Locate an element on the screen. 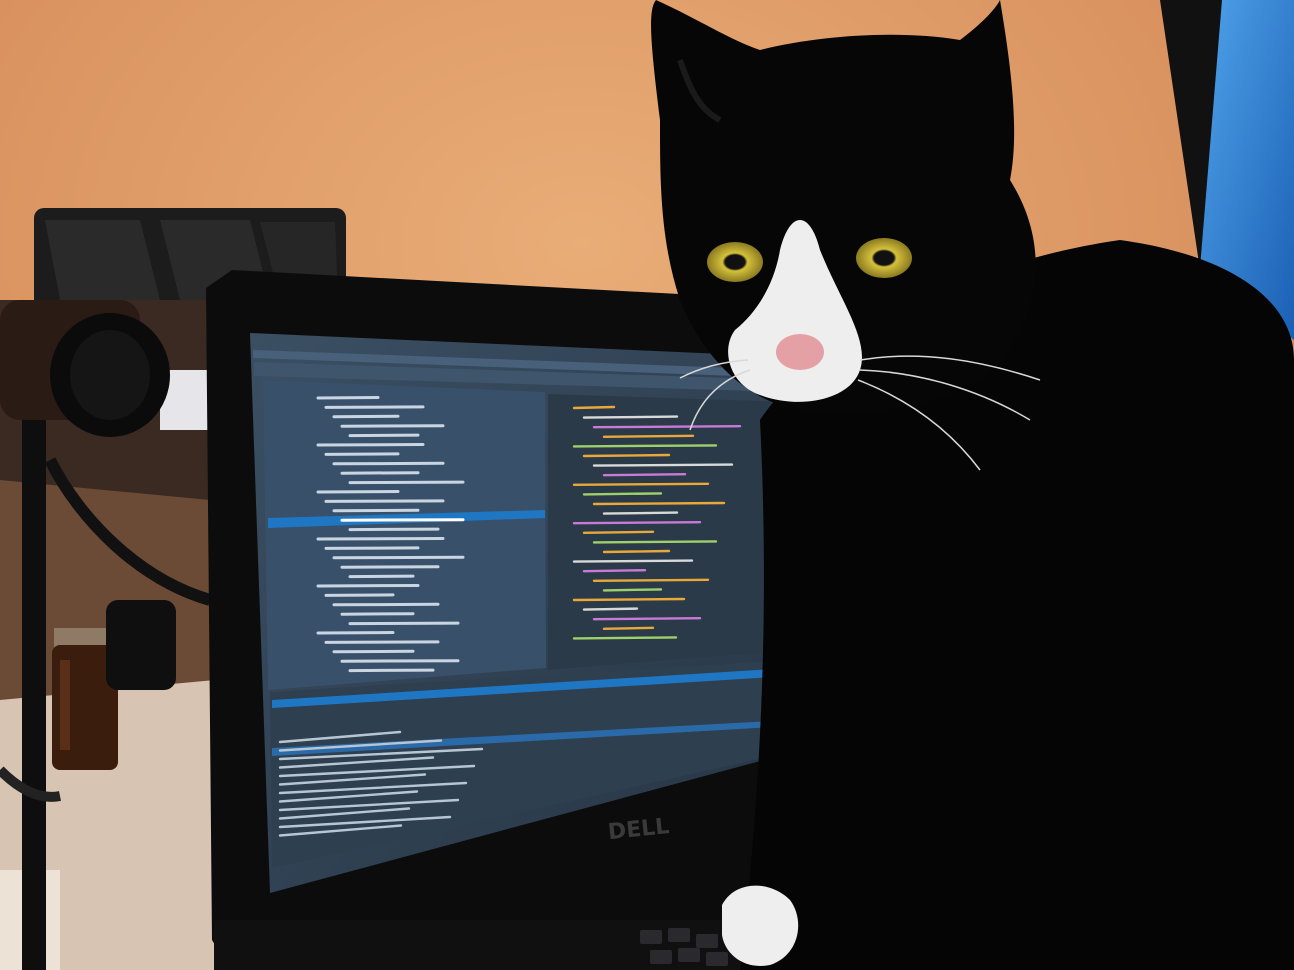 The image size is (1294, 970). cat-left-eye is located at coordinates (735, 262).